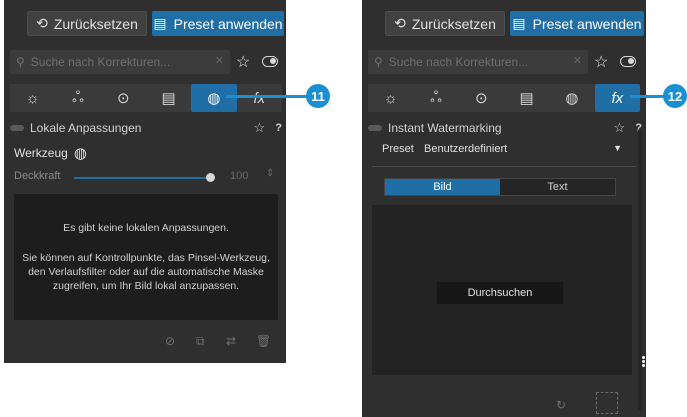 This screenshot has height=417, width=687. What do you see at coordinates (144, 178) in the screenshot?
I see `opacity-slider-track` at bounding box center [144, 178].